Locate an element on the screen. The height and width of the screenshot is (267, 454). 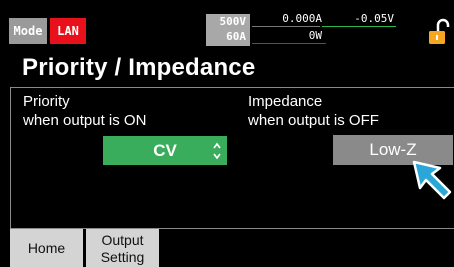
rating-display: 500V 60A is located at coordinates (228, 30).